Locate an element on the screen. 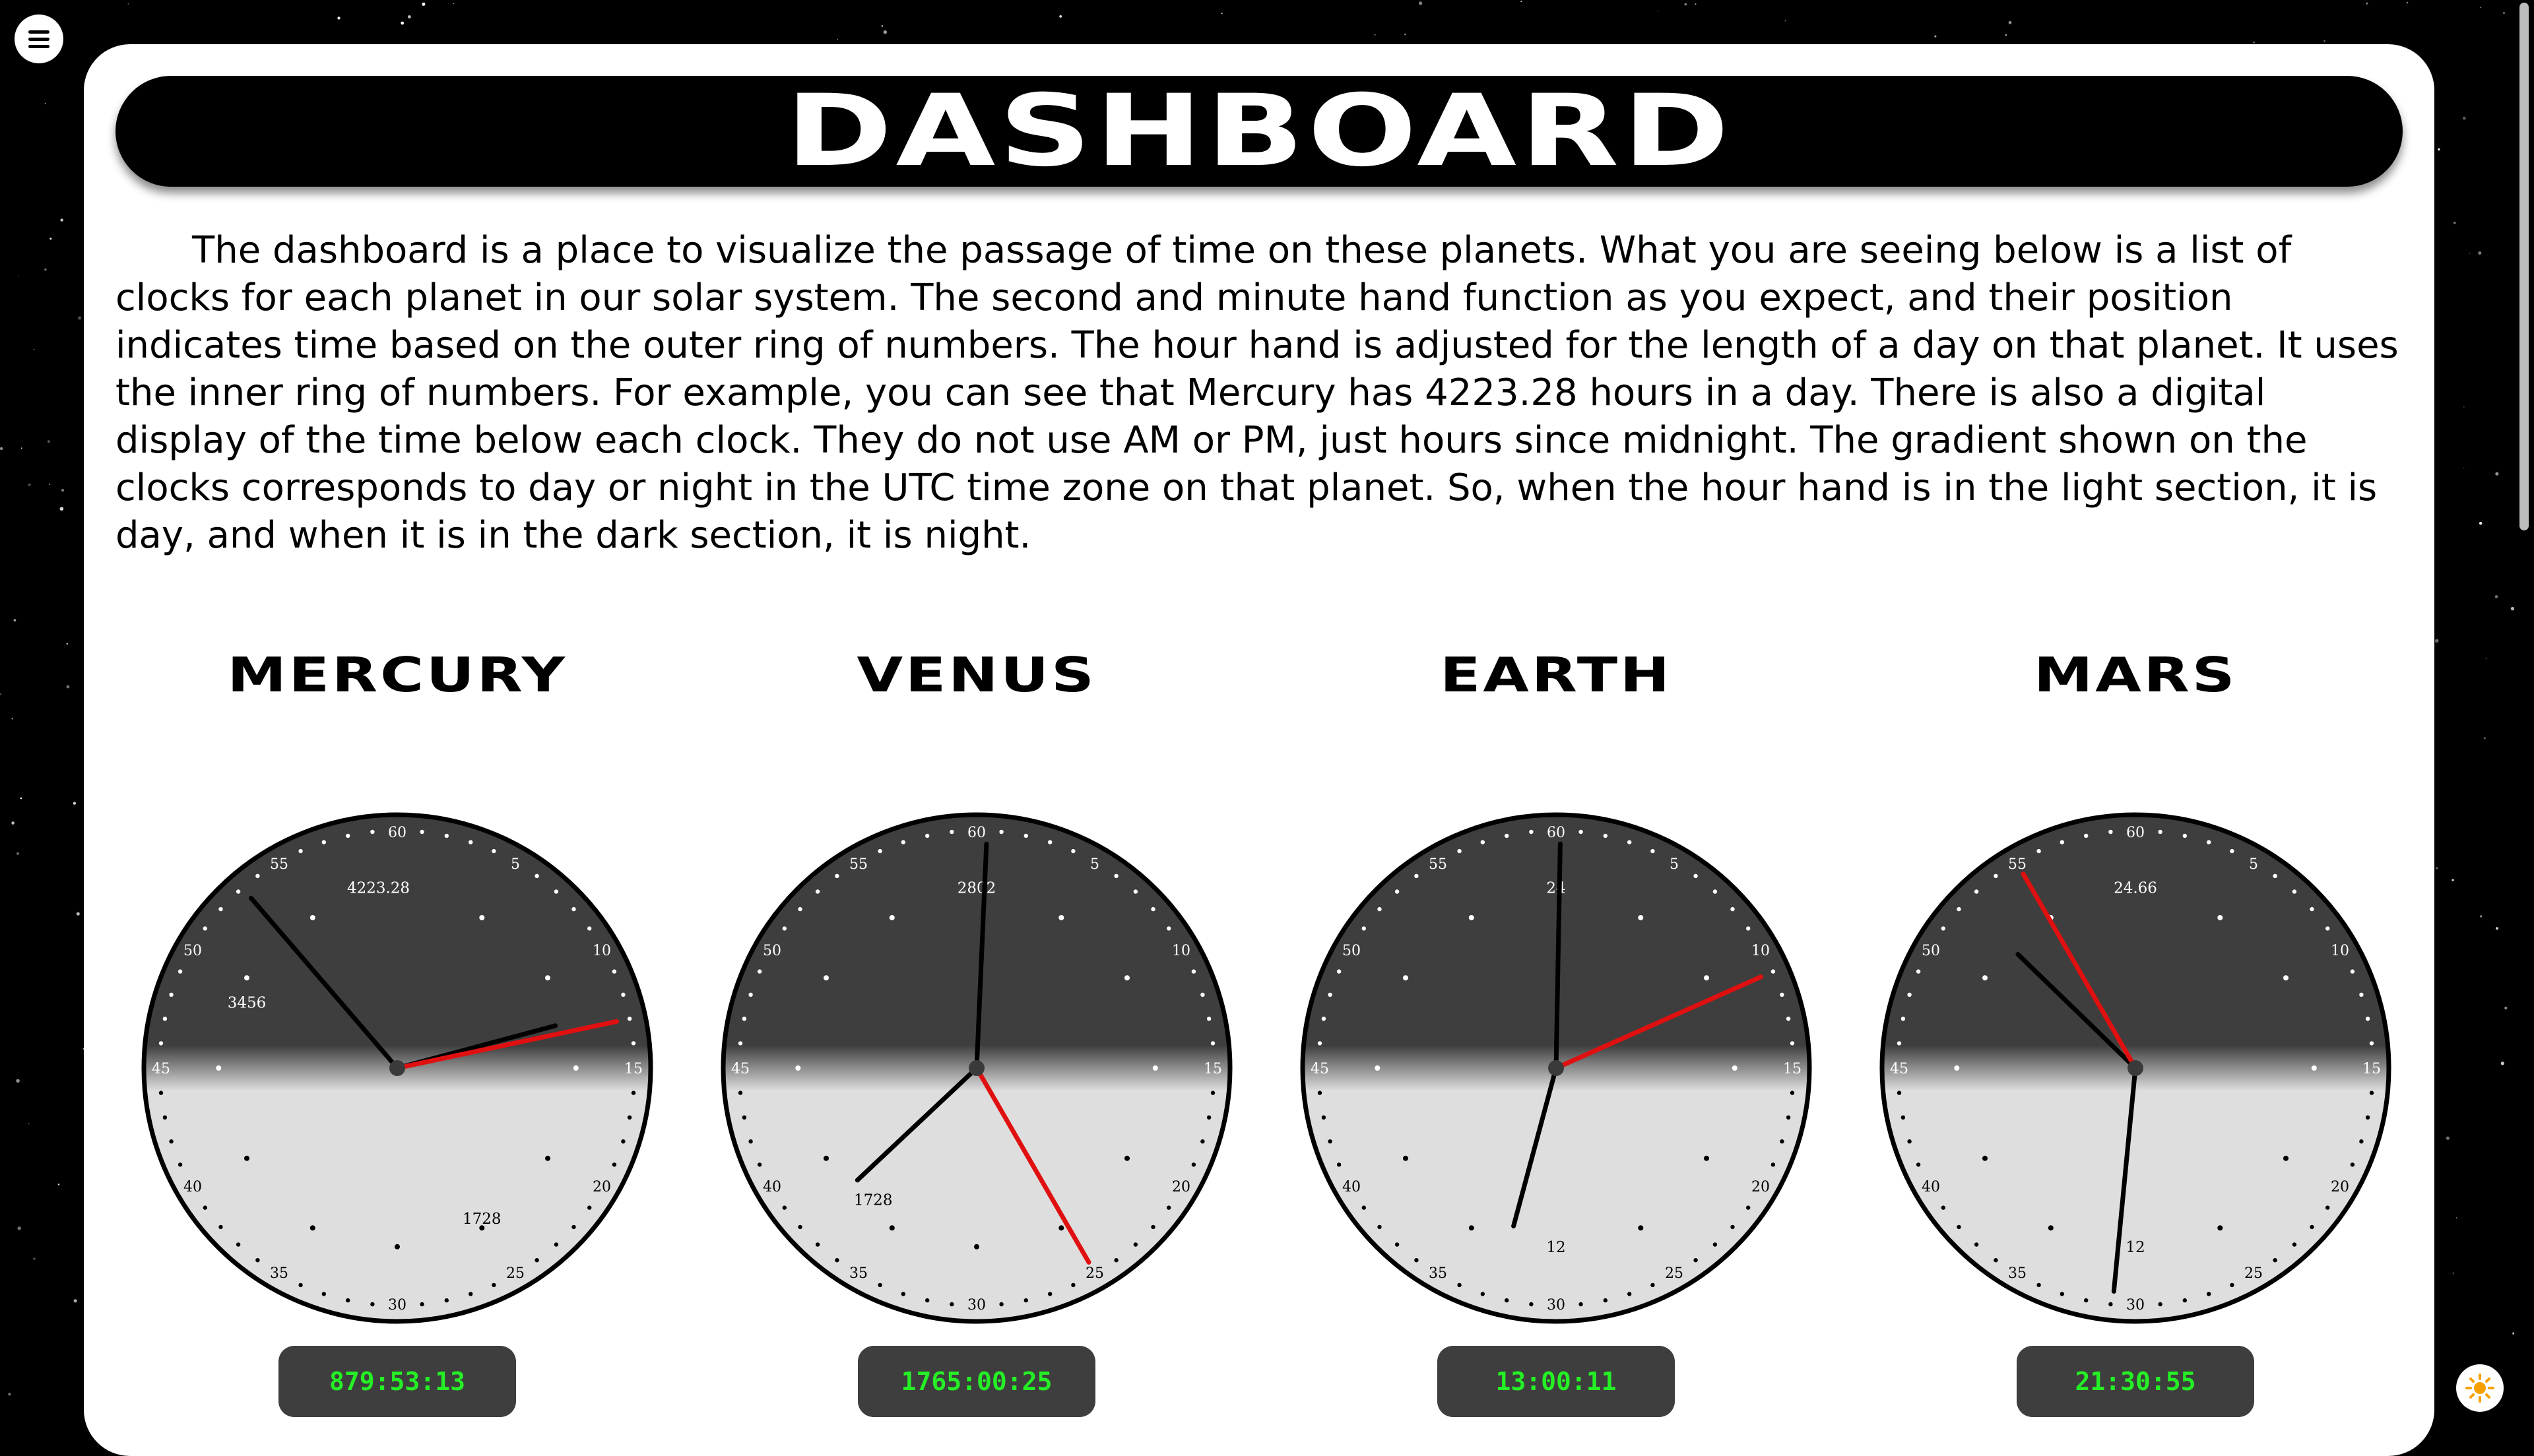 The image size is (2534, 1456). inner-hour-label: 1728 is located at coordinates (482, 1219).